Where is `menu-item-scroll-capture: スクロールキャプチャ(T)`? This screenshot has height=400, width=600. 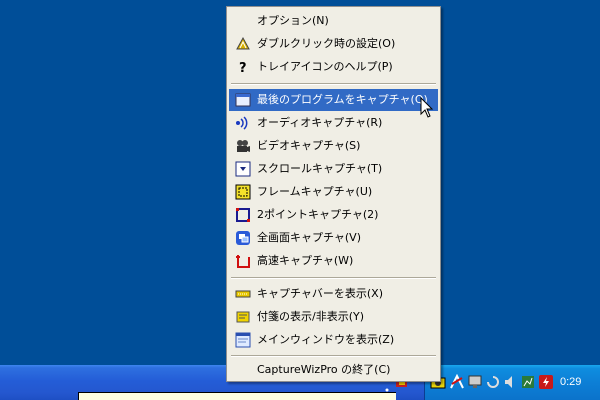
menu-item-scroll-capture: スクロールキャプチャ(T) is located at coordinates (333, 169).